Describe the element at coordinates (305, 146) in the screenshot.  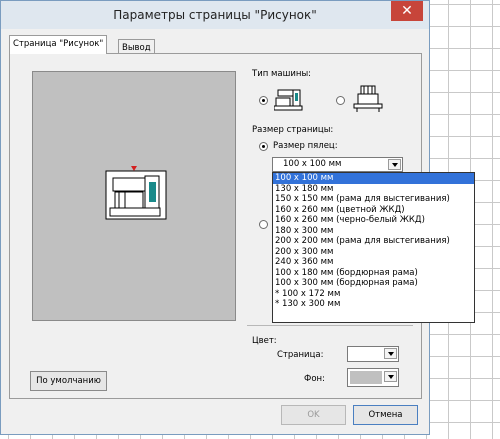
I see `hoop-size-label: Размер пялец:` at that location.